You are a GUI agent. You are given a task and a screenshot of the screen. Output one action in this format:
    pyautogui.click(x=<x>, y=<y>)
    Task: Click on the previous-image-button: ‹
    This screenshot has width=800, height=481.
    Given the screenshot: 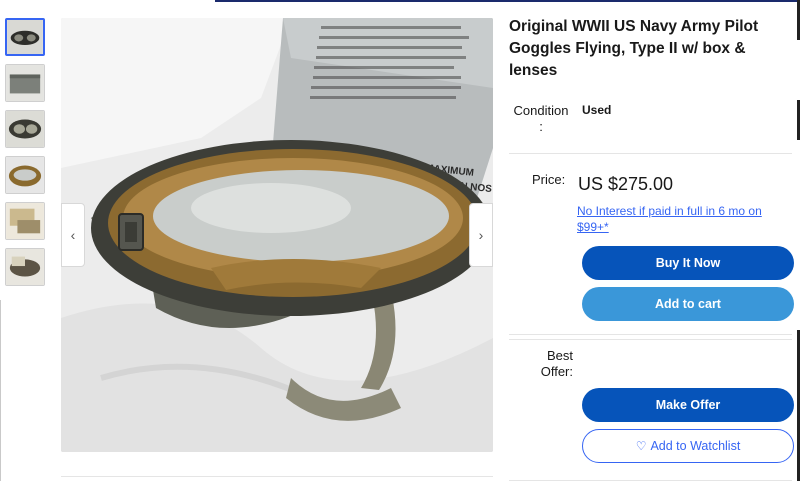 What is the action you would take?
    pyautogui.click(x=73, y=235)
    